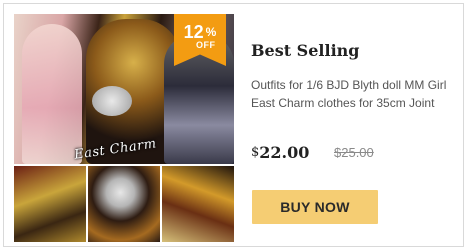 This screenshot has height=250, width=467. What do you see at coordinates (52, 94) in the screenshot?
I see `doll-figure-pink` at bounding box center [52, 94].